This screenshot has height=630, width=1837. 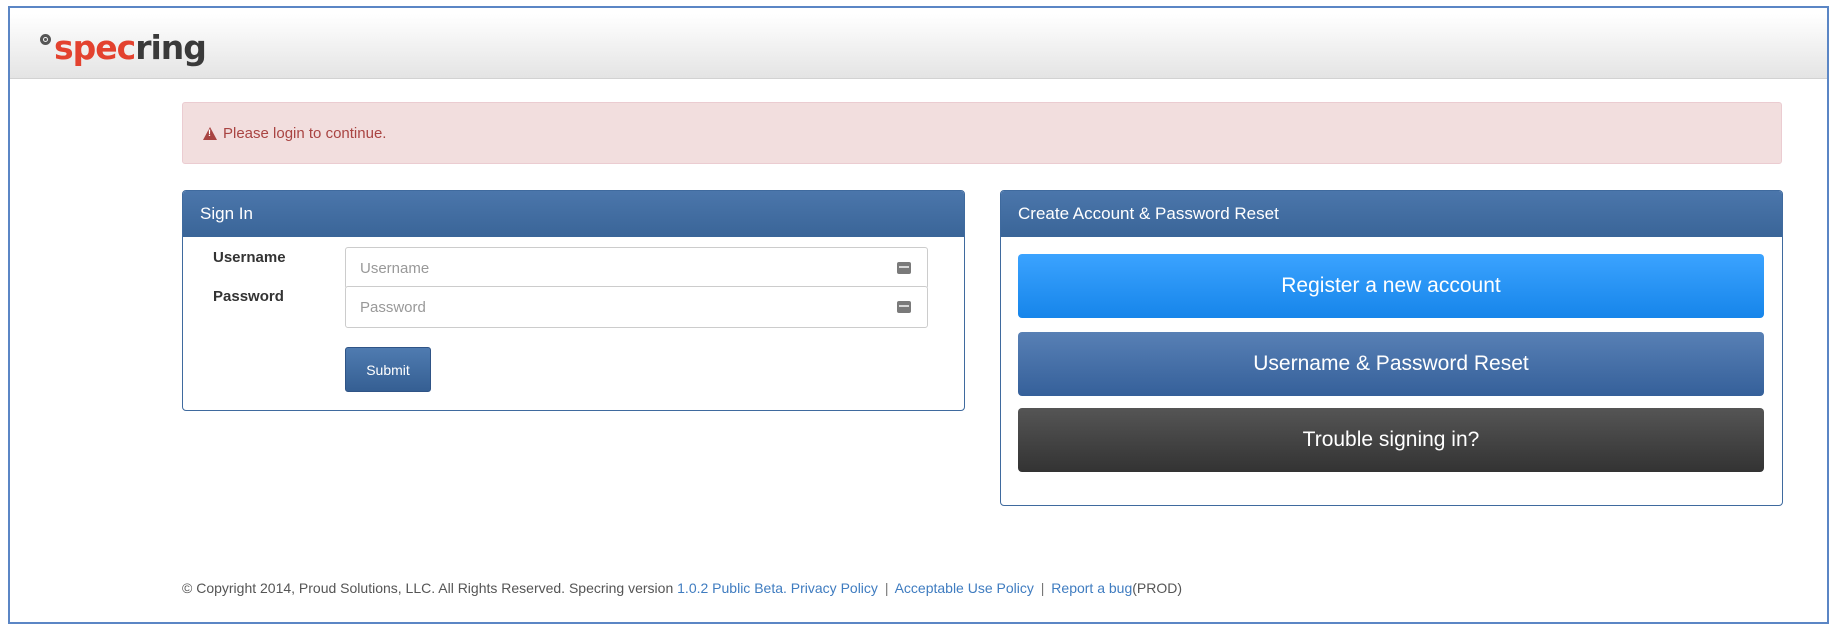 I want to click on trouble-signing-in-button: Trouble signing in?, so click(x=1391, y=440).